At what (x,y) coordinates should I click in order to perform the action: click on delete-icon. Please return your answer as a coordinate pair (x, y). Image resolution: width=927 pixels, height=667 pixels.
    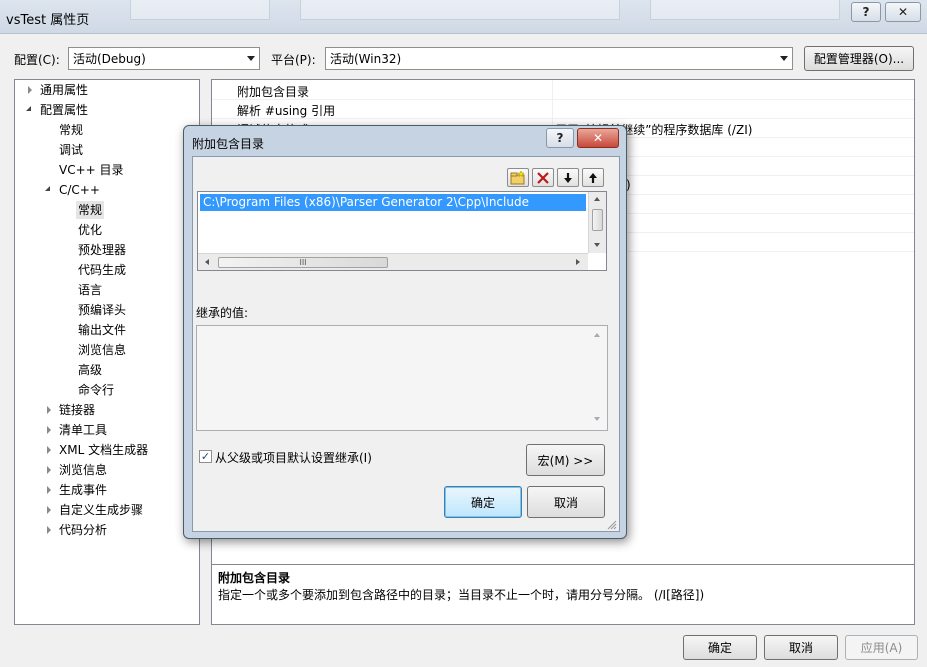
    Looking at the image, I should click on (543, 177).